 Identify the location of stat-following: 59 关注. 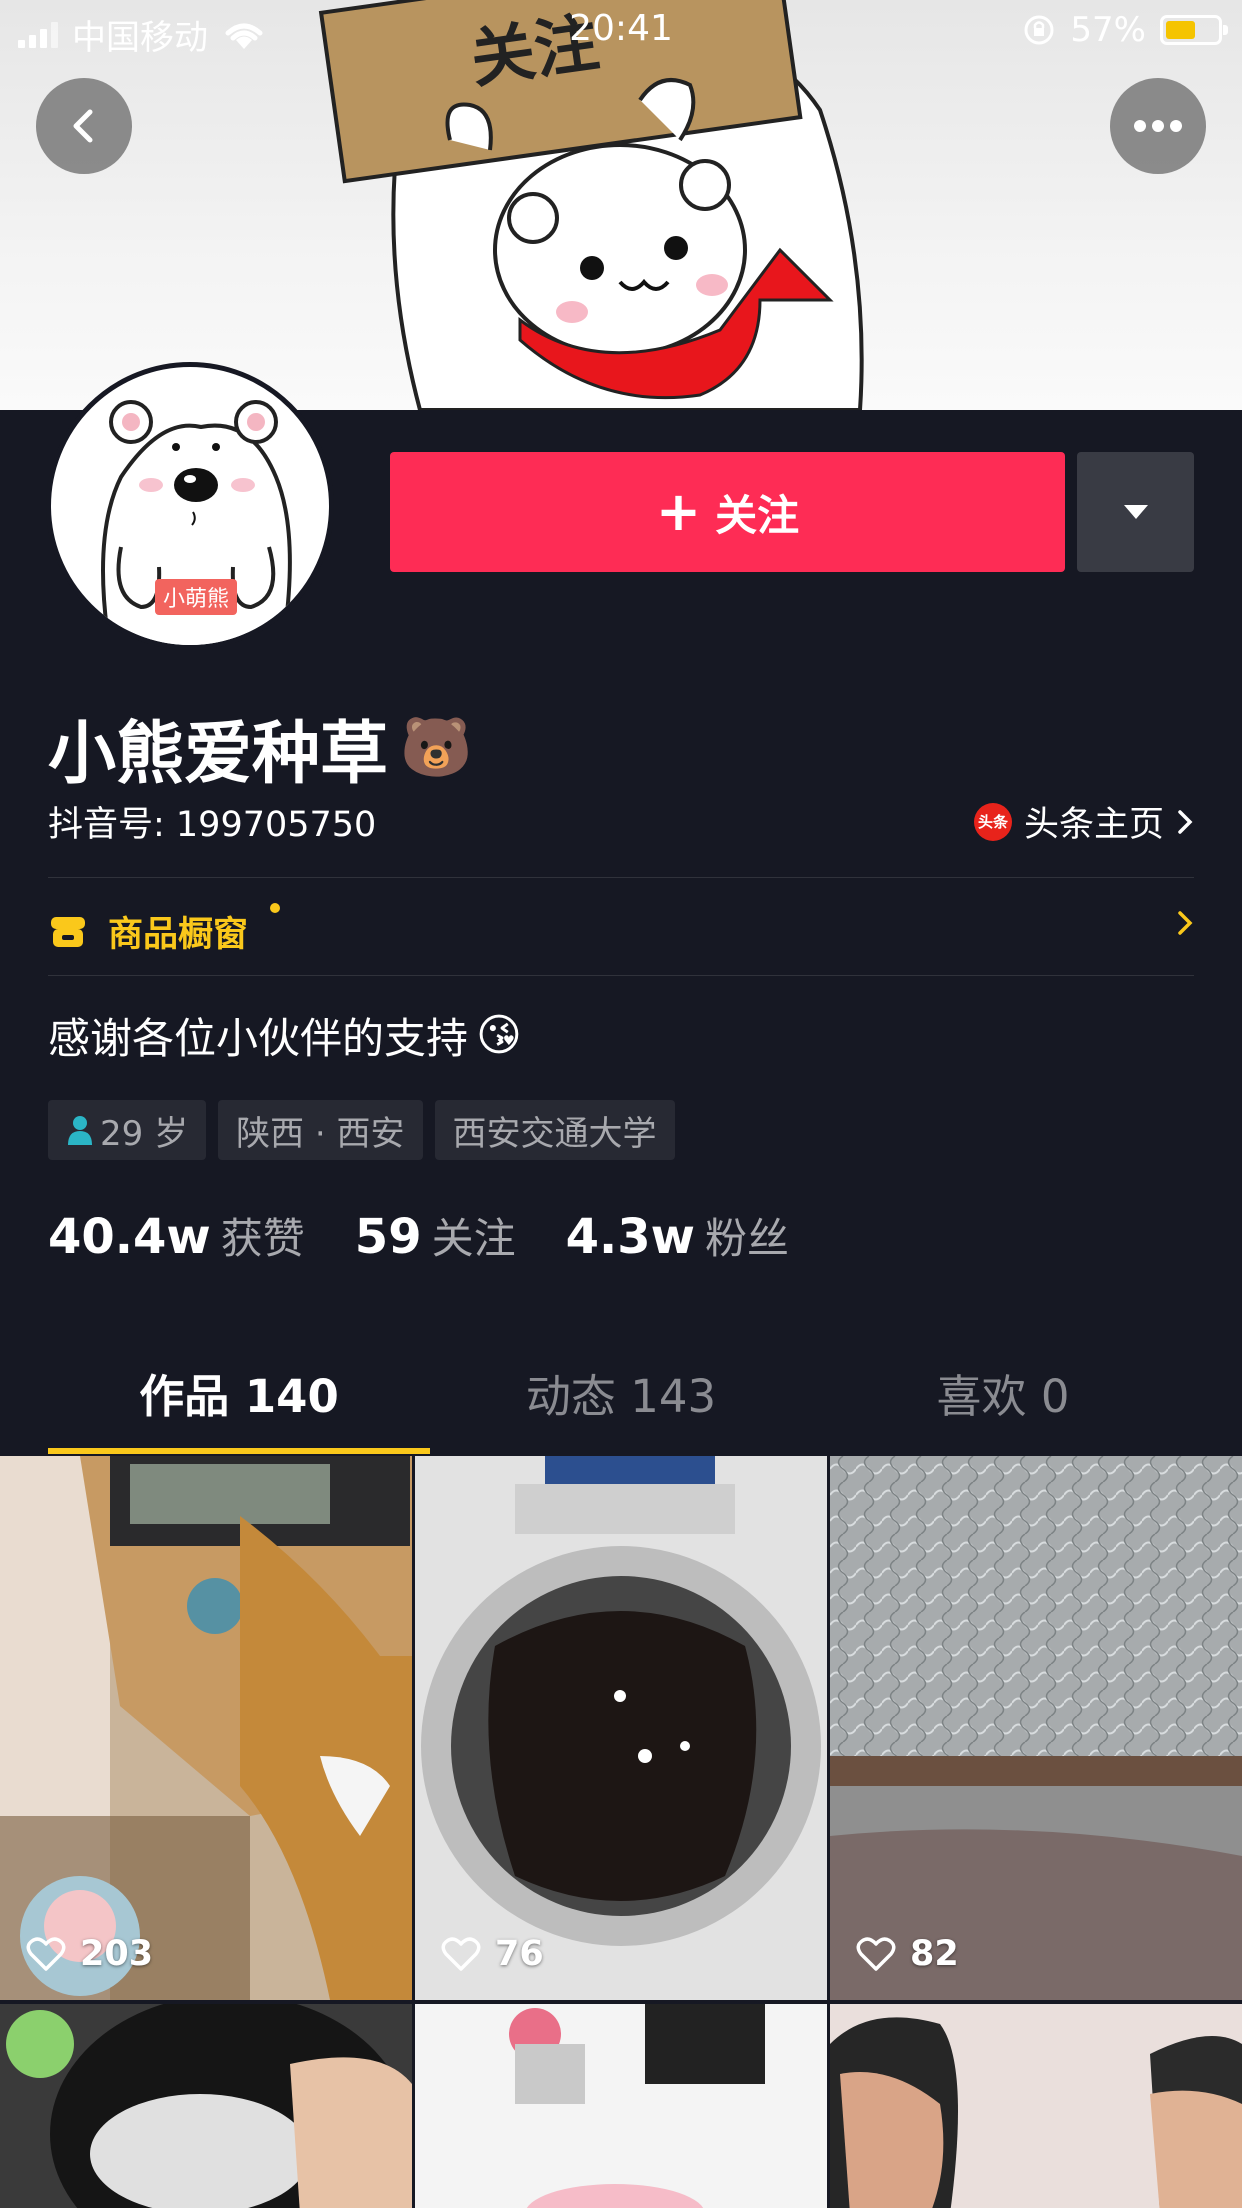
(435, 1235).